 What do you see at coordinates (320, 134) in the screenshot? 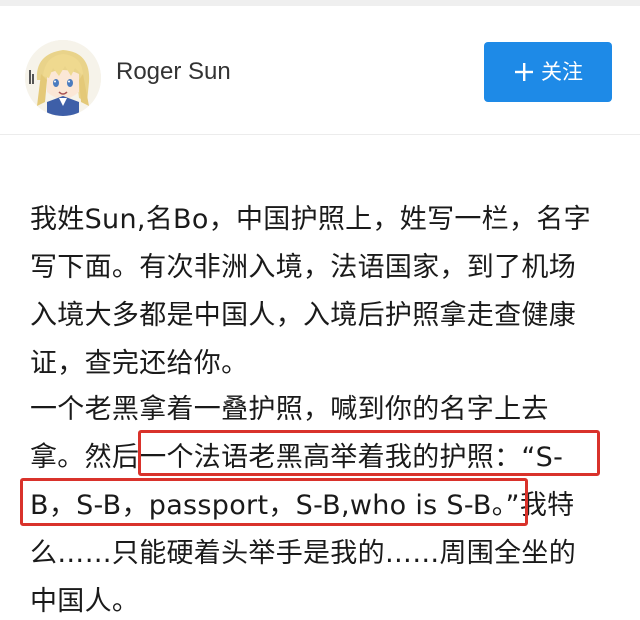
I see `header-divider` at bounding box center [320, 134].